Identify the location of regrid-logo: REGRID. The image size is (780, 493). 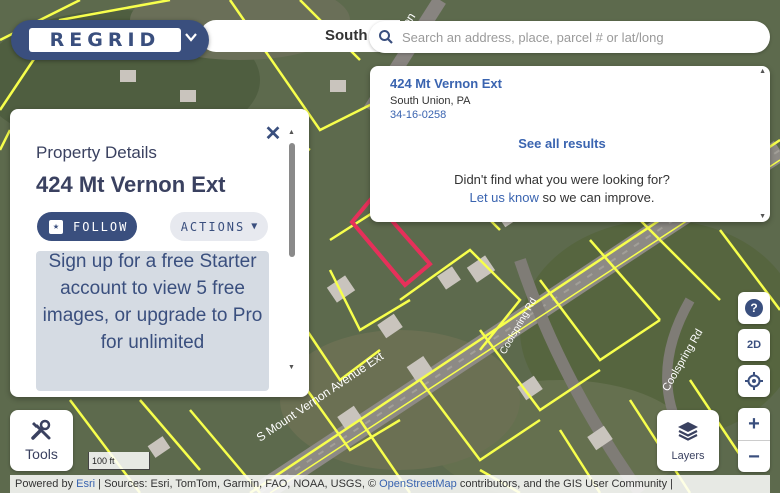
(105, 40).